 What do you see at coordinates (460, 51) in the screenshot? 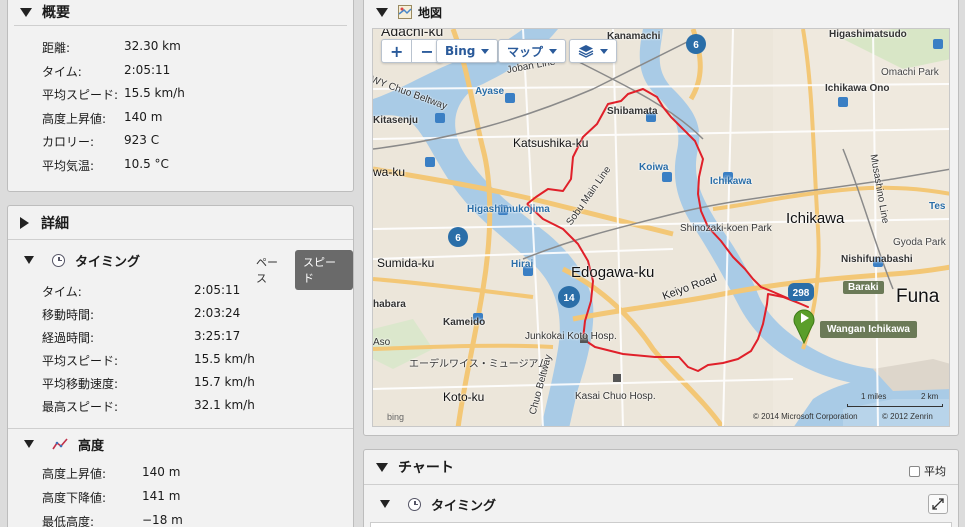
I see `bing-label: Bing` at bounding box center [460, 51].